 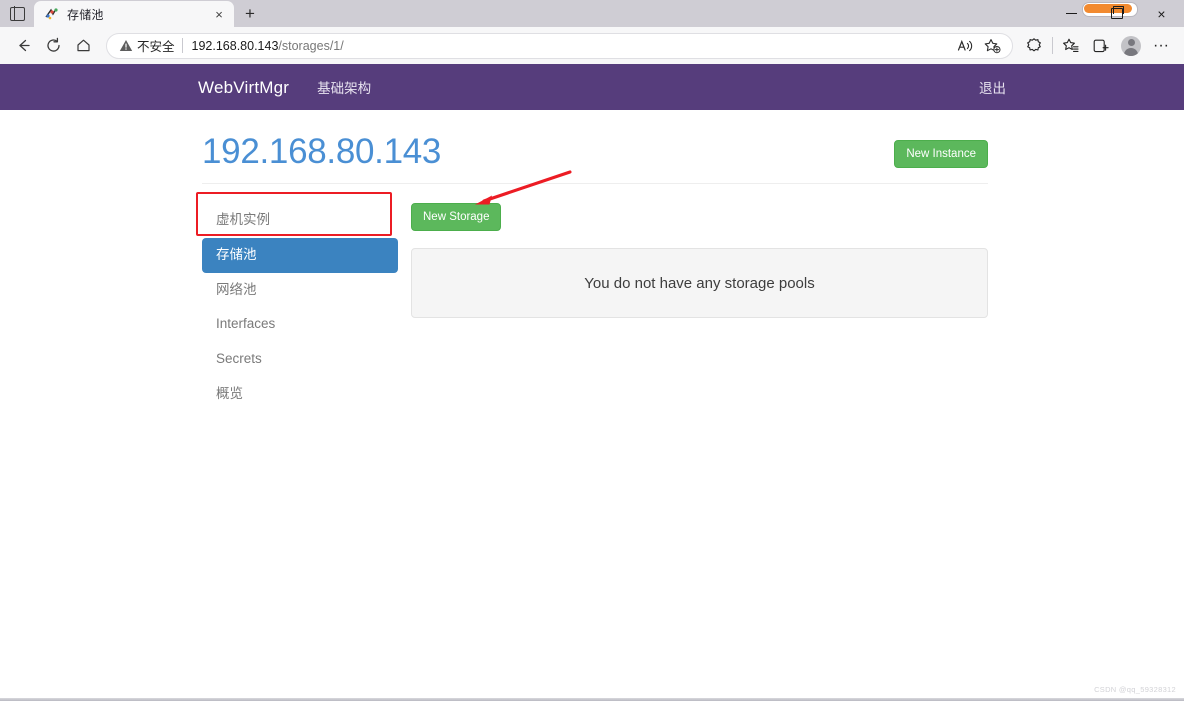 What do you see at coordinates (592, 87) in the screenshot?
I see `site-navbar: WebVirtMgr 基础架构 退出` at bounding box center [592, 87].